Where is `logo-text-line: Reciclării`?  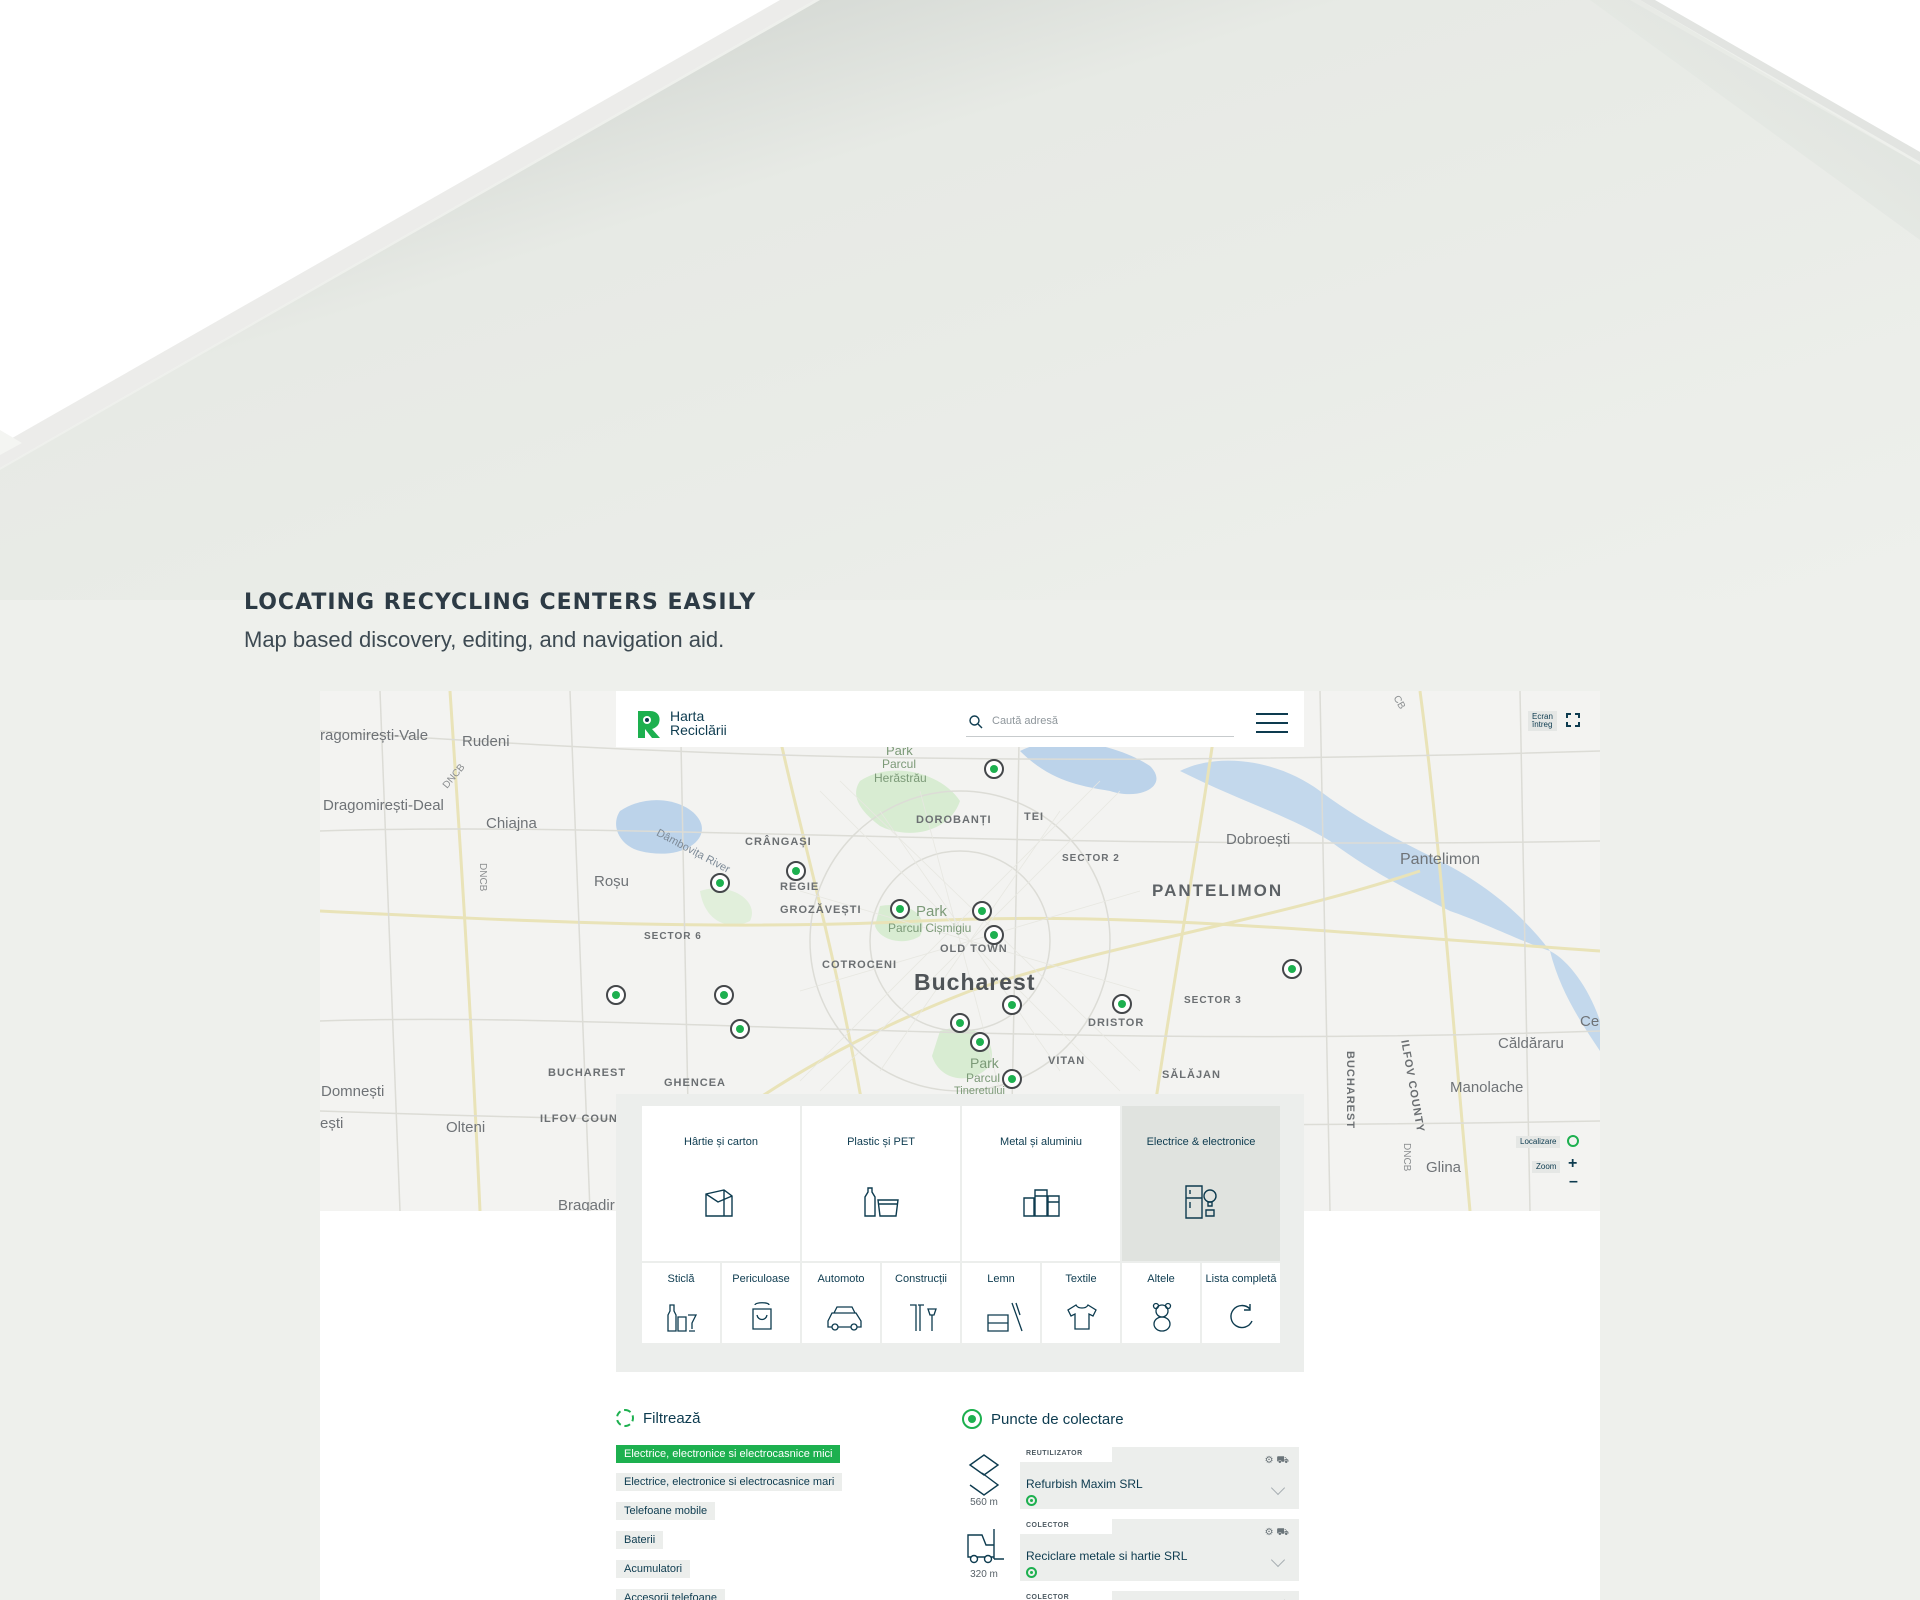 logo-text-line: Reciclării is located at coordinates (698, 730).